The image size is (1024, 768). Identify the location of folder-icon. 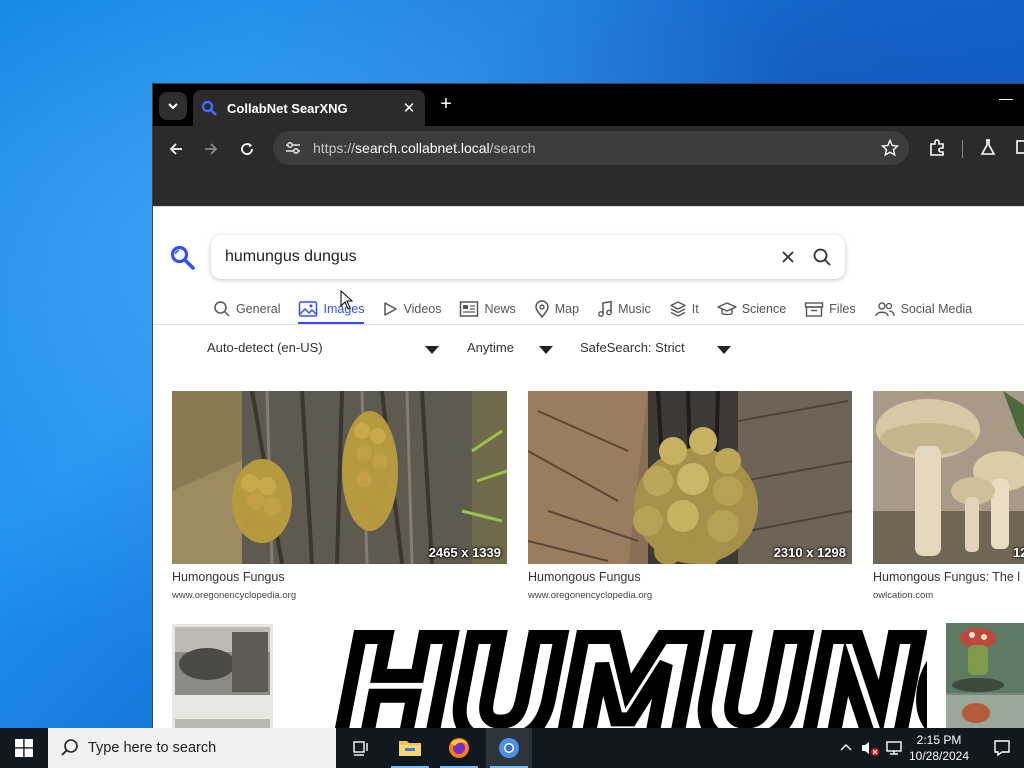
(410, 748).